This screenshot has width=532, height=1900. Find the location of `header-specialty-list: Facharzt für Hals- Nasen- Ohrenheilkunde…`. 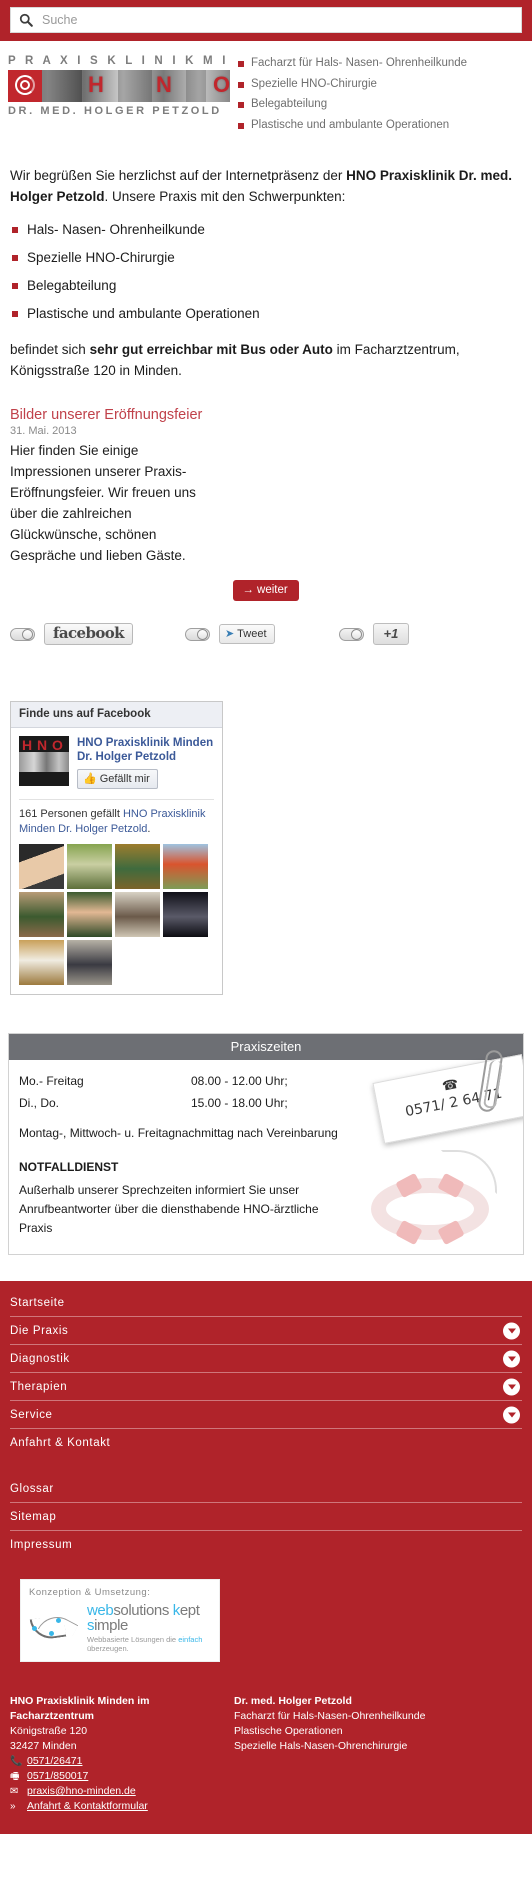

header-specialty-list: Facharzt für Hals- Nasen- Ohrenheilkunde… is located at coordinates (381, 97).